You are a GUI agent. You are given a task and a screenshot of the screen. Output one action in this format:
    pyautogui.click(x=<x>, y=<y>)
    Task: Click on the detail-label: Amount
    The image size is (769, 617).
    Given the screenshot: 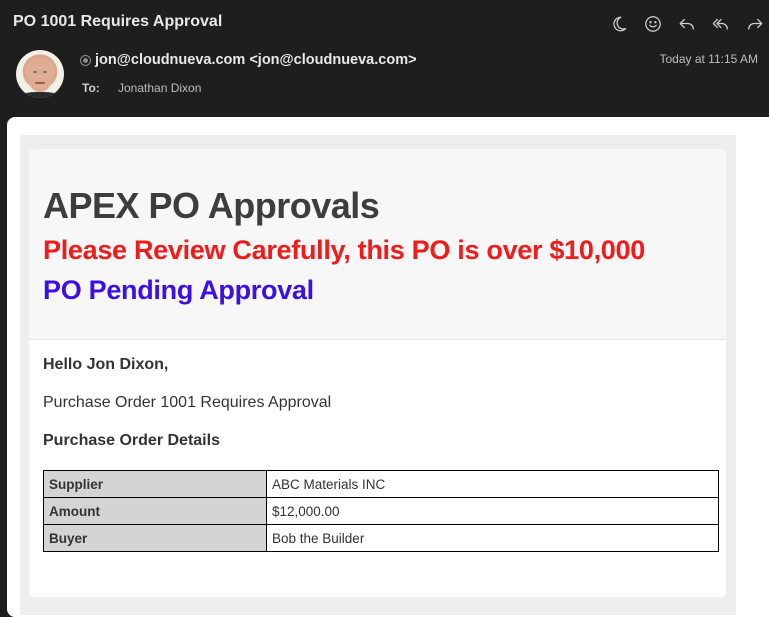 What is the action you would take?
    pyautogui.click(x=155, y=511)
    